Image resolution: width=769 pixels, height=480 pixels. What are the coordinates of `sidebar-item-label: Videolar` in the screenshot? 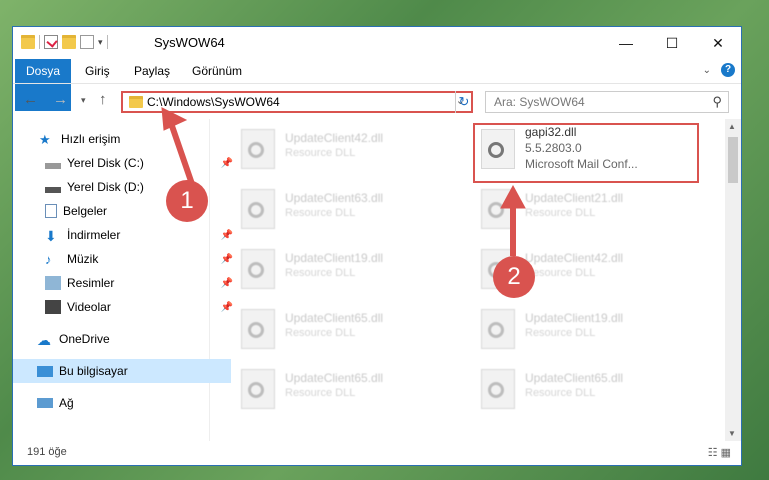 It's located at (89, 307).